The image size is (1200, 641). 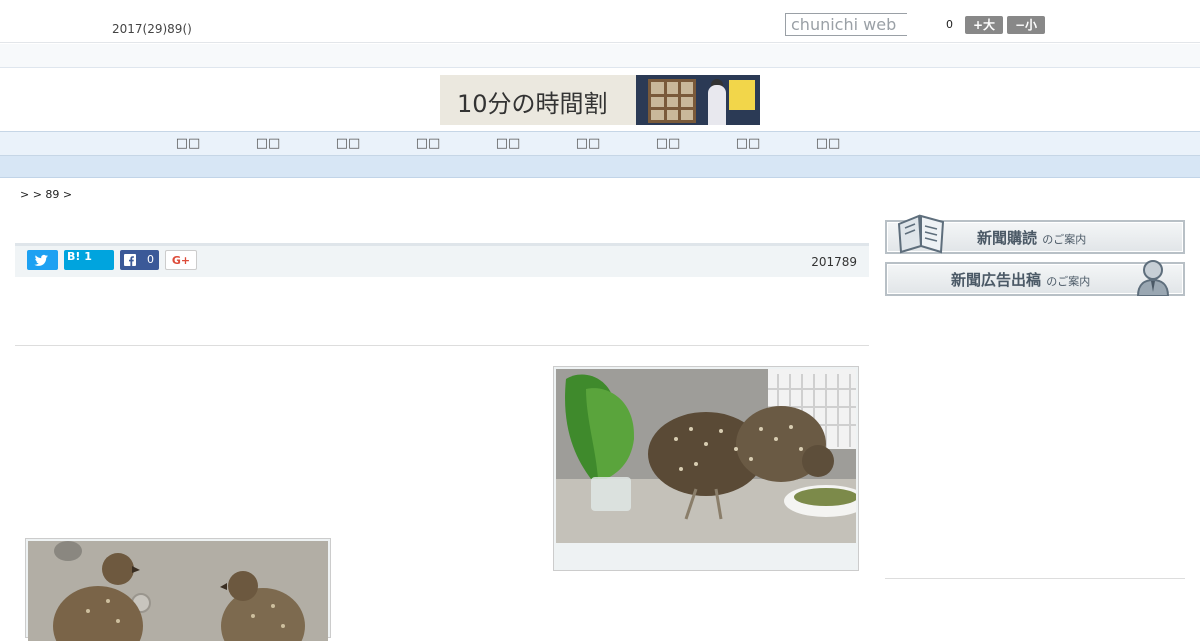 I want to click on sidebar-divider, so click(x=1035, y=578).